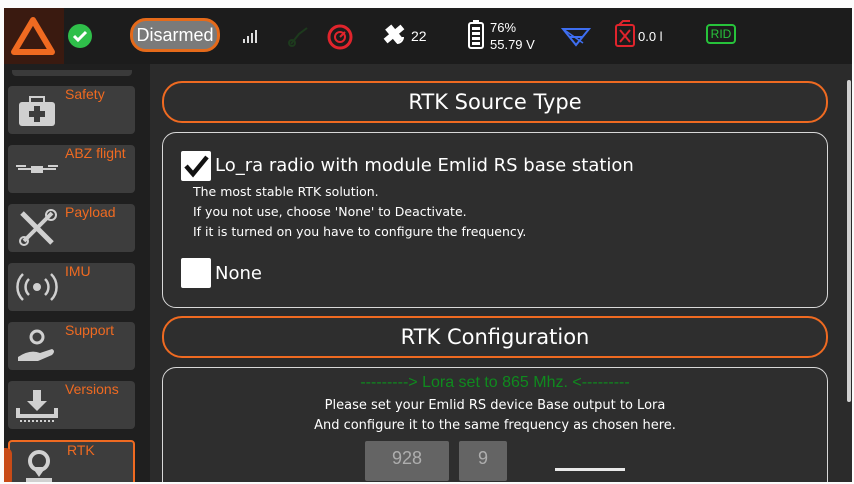  I want to click on sidebar-item-label: IMU, so click(78, 271).